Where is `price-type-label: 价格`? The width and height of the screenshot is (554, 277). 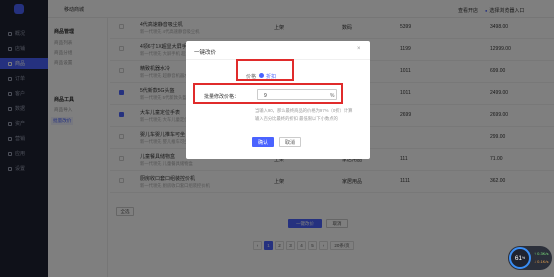
price-type-label: 价格 is located at coordinates (251, 77).